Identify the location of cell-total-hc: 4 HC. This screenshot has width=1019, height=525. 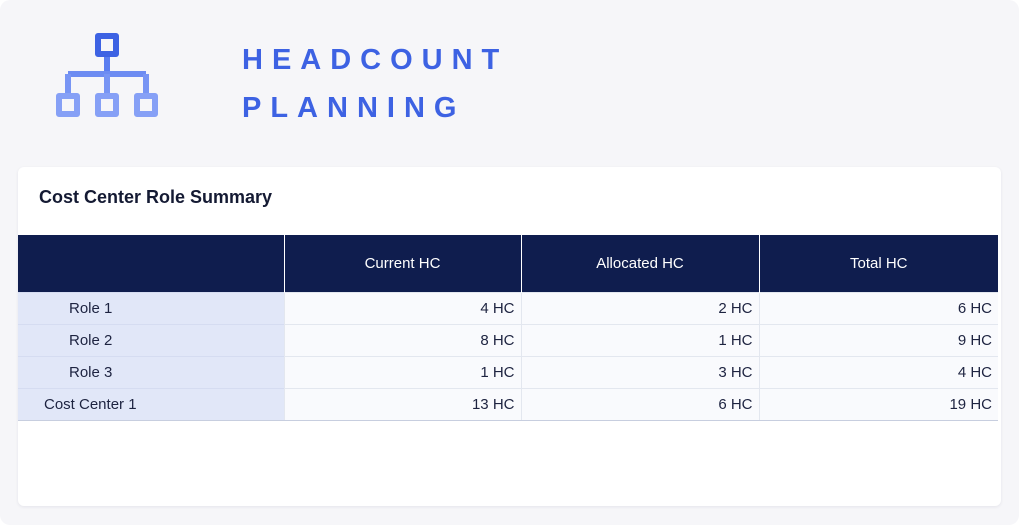
(878, 372).